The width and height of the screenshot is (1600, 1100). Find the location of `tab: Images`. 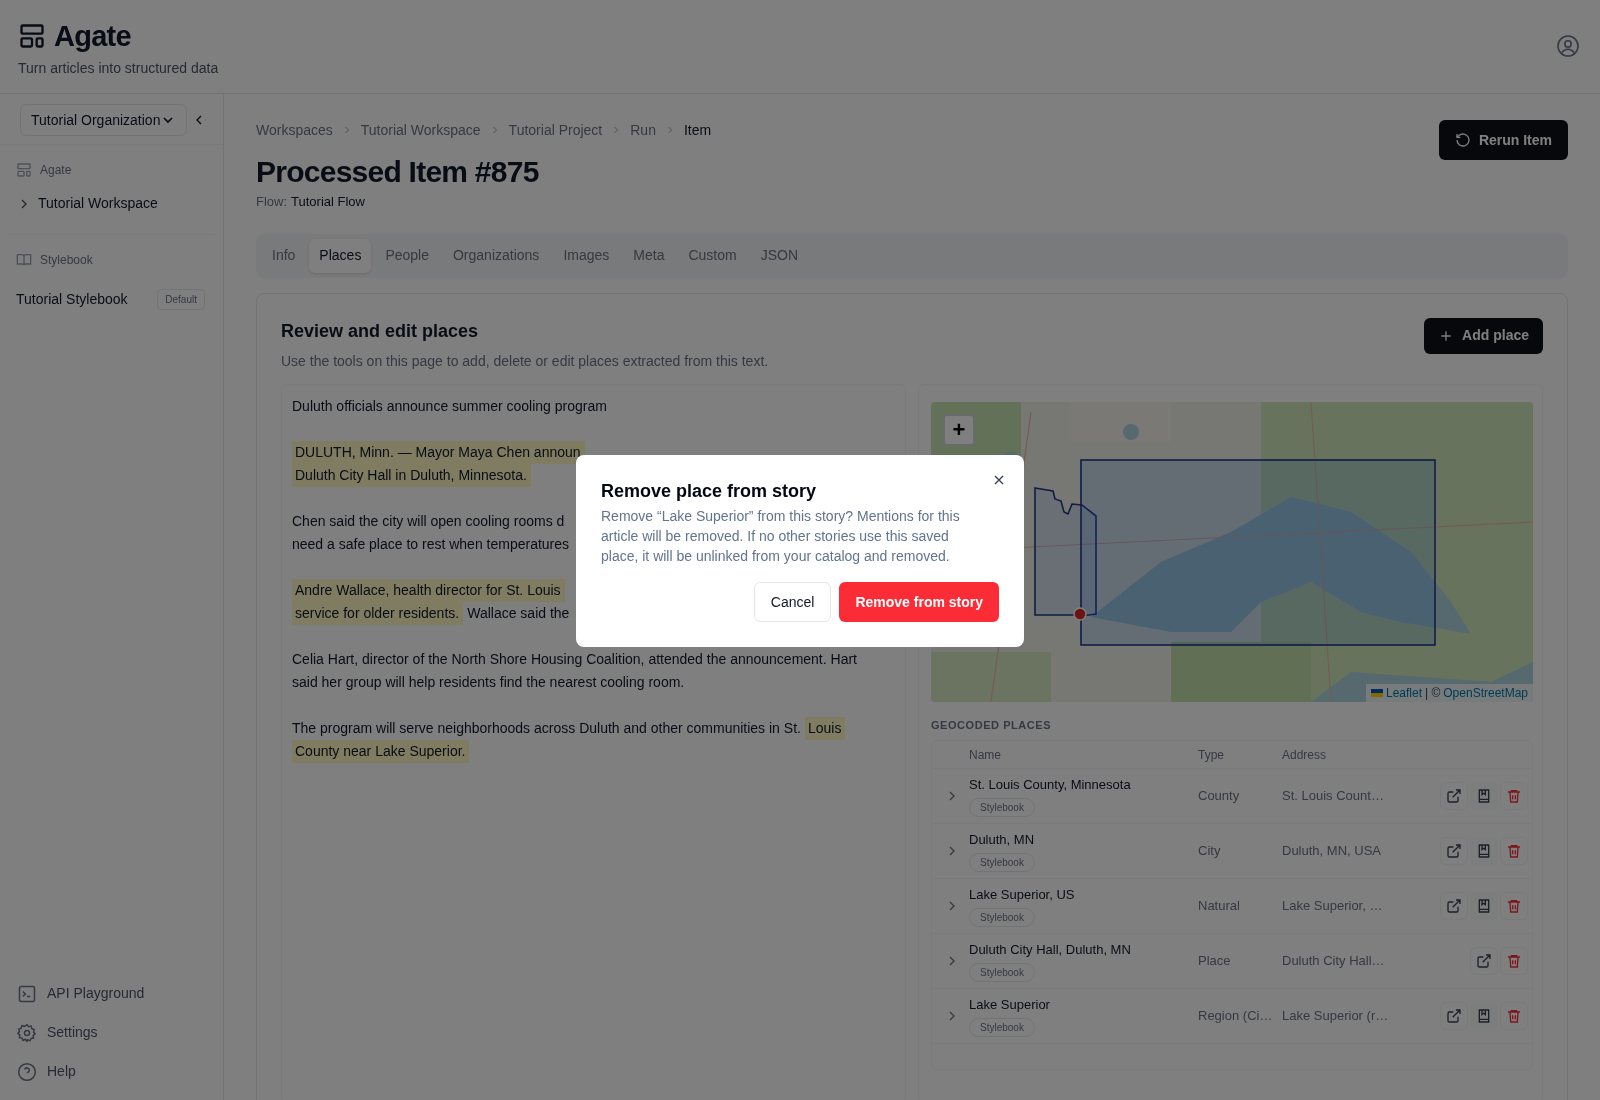

tab: Images is located at coordinates (586, 255).